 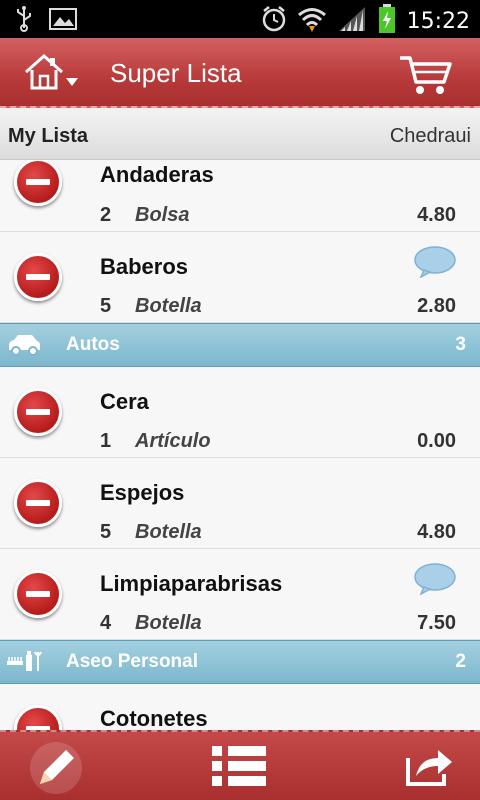 I want to click on alarm-icon, so click(x=274, y=21).